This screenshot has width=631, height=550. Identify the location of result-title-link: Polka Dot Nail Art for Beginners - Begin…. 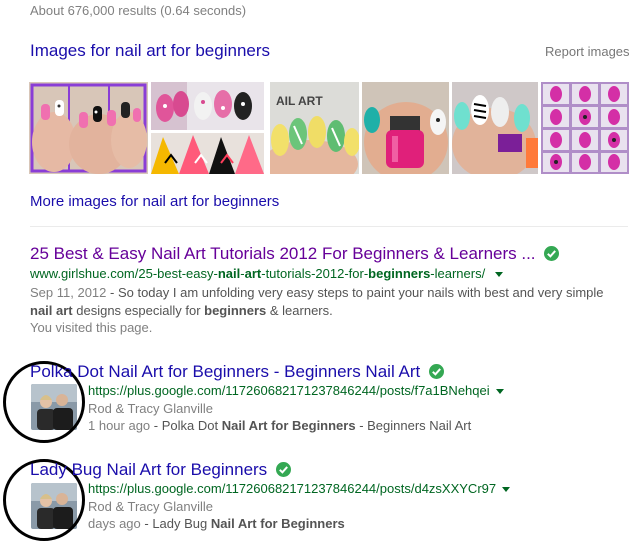
(237, 372).